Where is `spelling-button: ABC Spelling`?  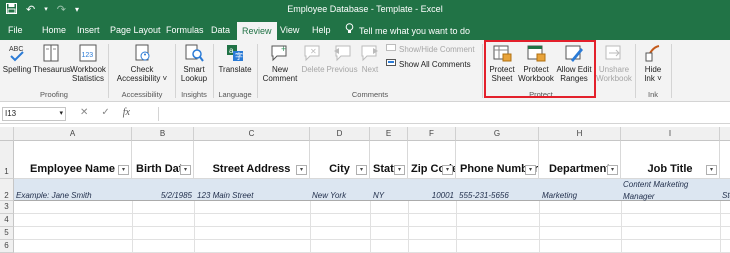
spelling-button: ABC Spelling is located at coordinates (17, 58).